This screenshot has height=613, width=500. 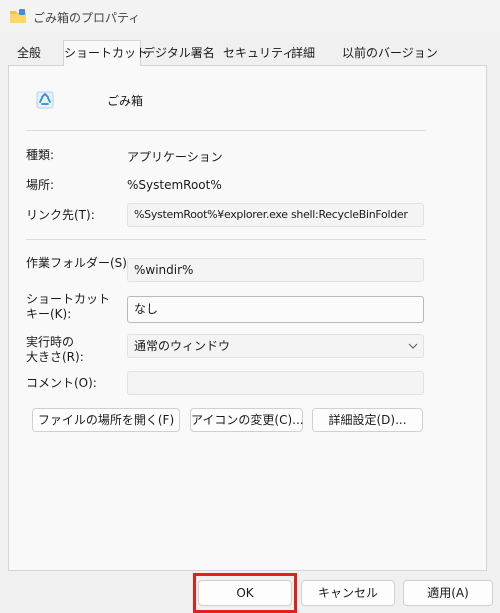 What do you see at coordinates (60, 215) in the screenshot?
I see `target-label: リンク先(T):` at bounding box center [60, 215].